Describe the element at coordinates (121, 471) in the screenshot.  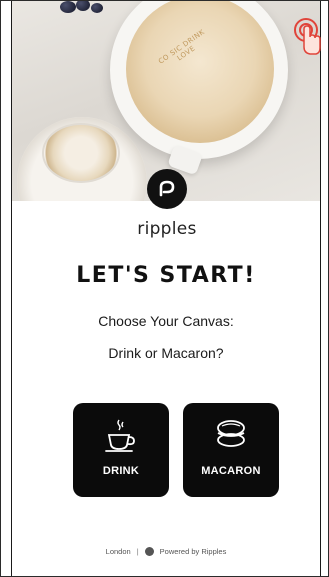
I see `drink-label: DRINK` at that location.